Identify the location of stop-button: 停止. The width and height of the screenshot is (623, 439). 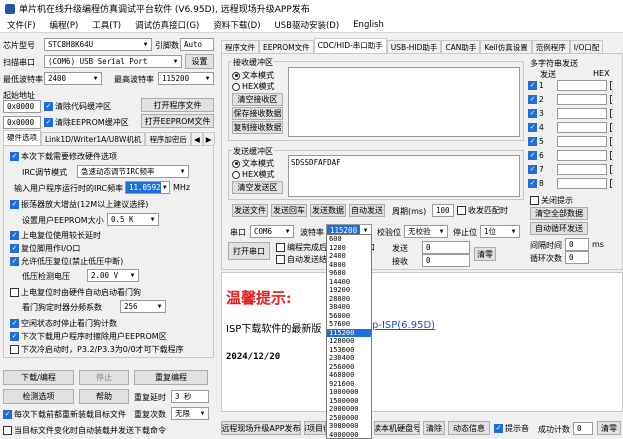
(104, 377).